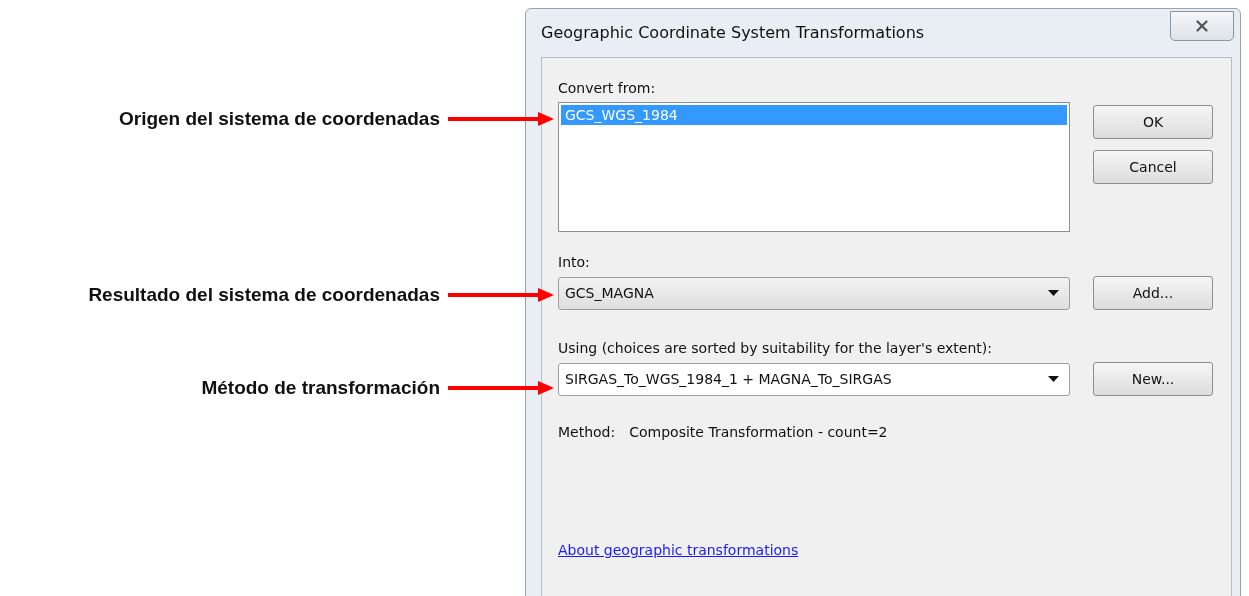 The height and width of the screenshot is (596, 1249). What do you see at coordinates (1153, 167) in the screenshot?
I see `cancel-button: Cancel` at bounding box center [1153, 167].